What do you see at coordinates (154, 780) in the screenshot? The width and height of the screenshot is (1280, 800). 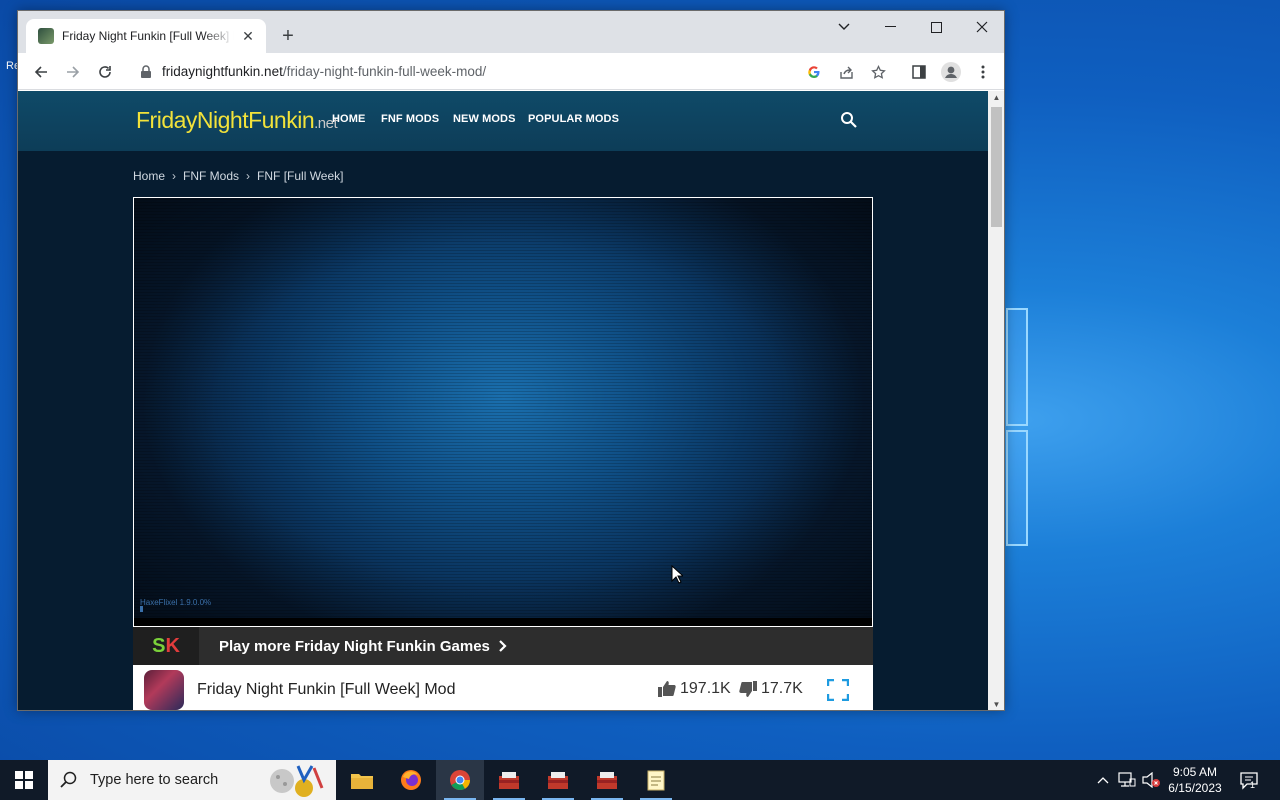 I see `taskbar-search-placeholder: Type here to search` at bounding box center [154, 780].